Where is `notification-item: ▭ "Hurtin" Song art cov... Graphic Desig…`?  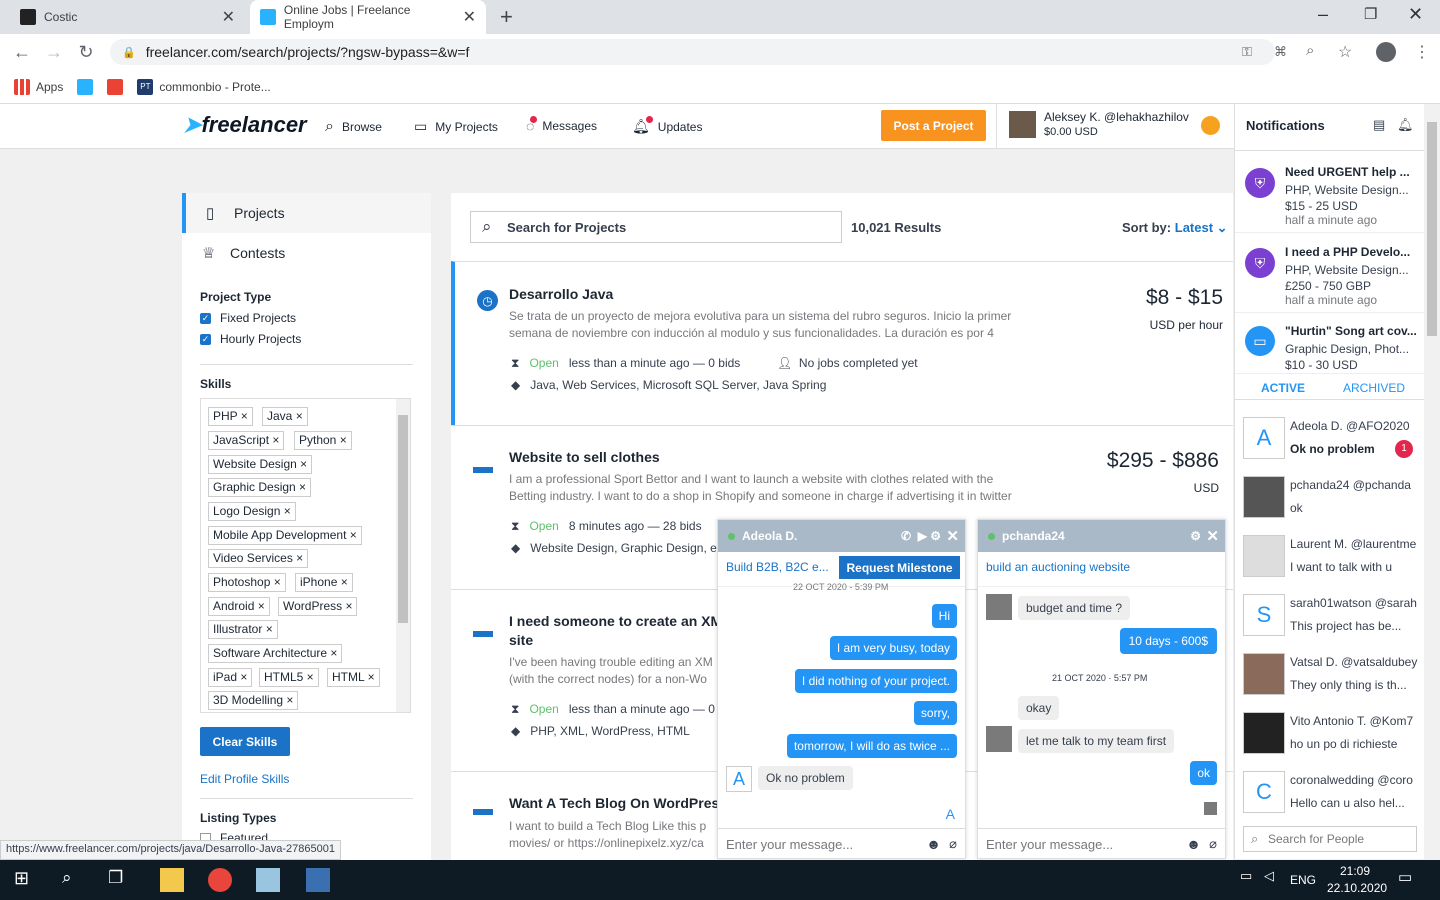 notification-item: ▭ "Hurtin" Song art cov... Graphic Desig… is located at coordinates (1330, 345).